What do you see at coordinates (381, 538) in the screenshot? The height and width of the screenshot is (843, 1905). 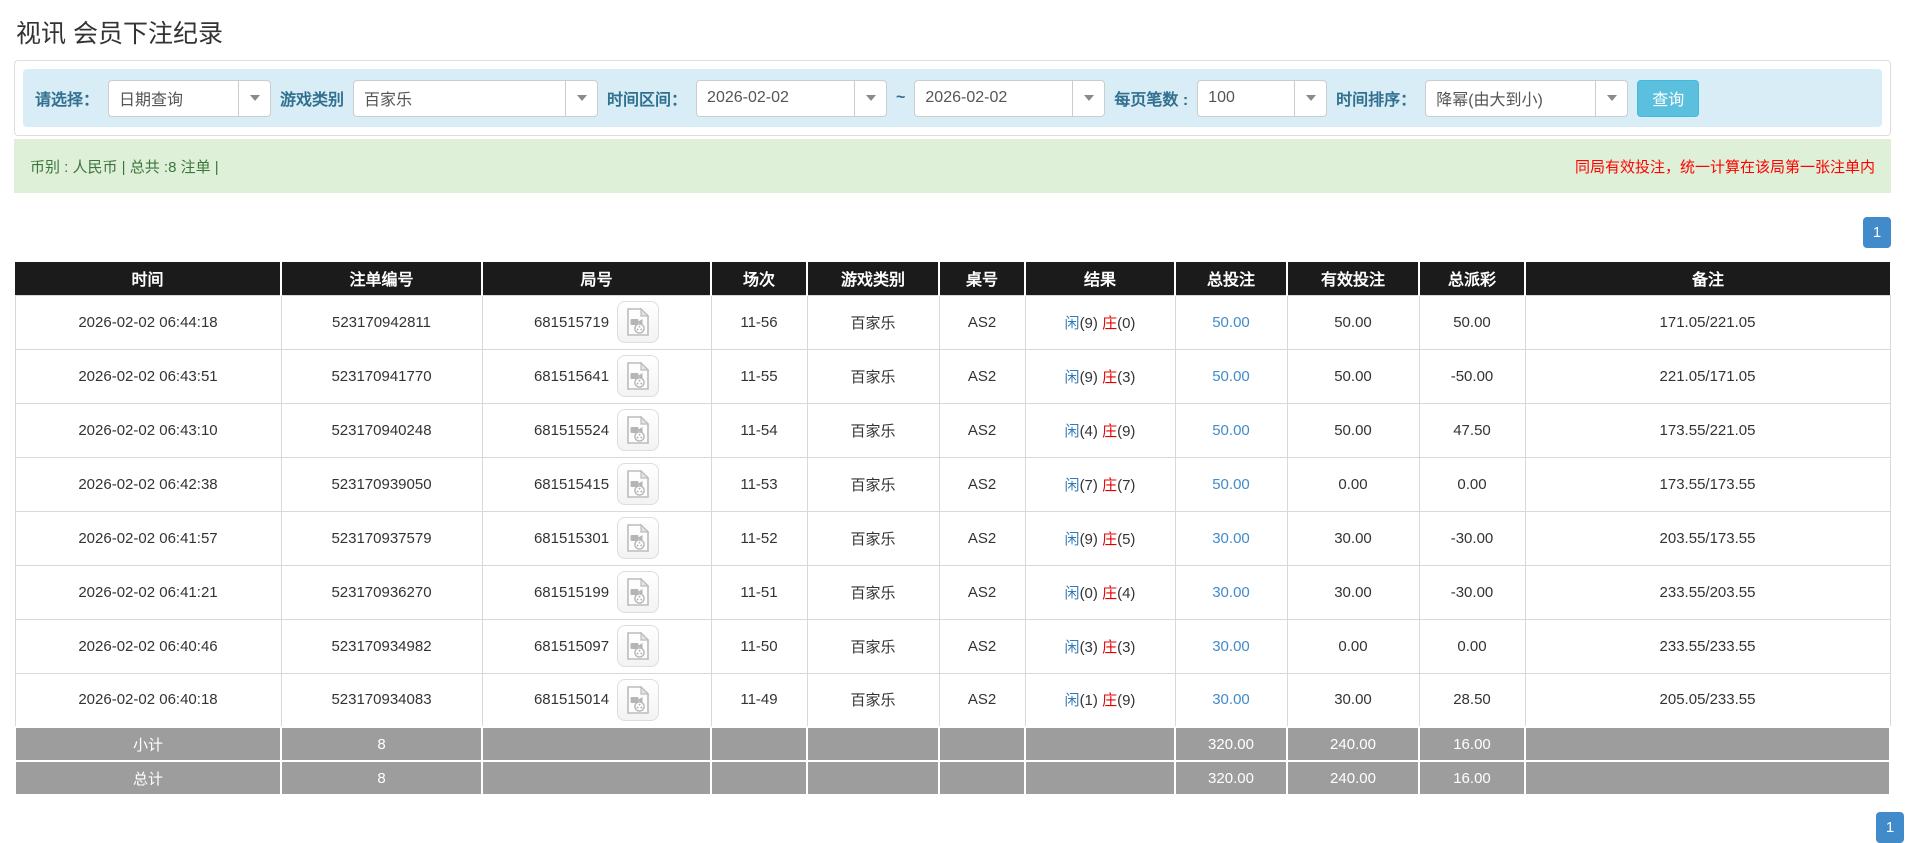 I see `cell-bet-id: 523170937579` at bounding box center [381, 538].